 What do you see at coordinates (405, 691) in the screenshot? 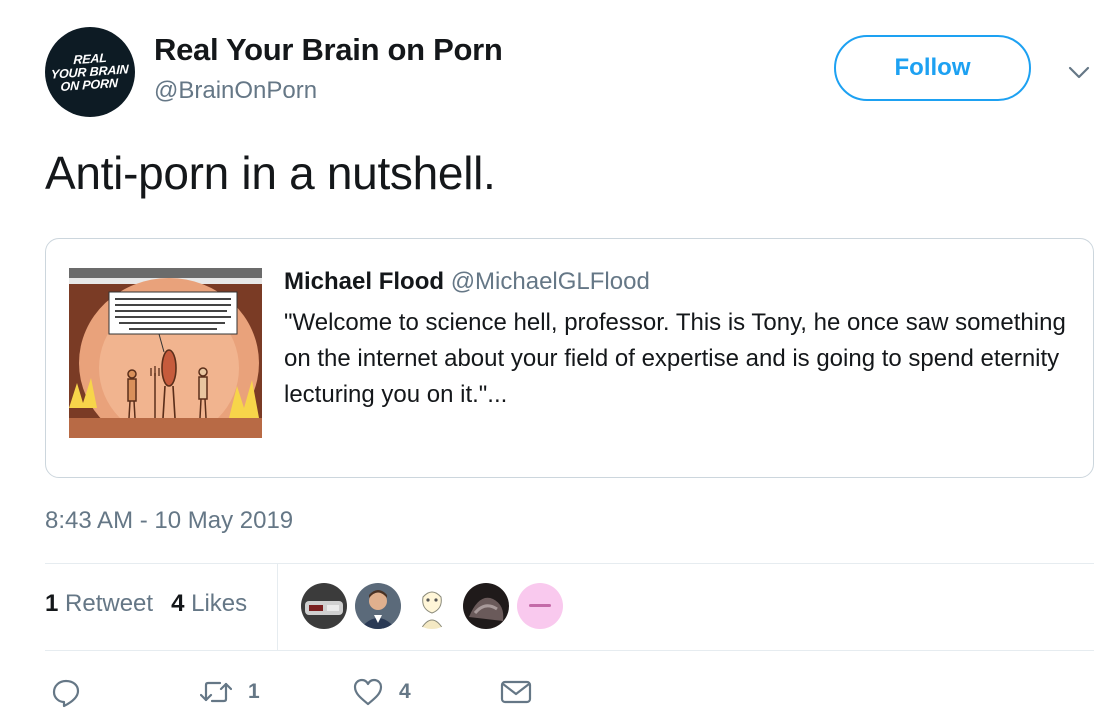
I see `like-count: 4` at bounding box center [405, 691].